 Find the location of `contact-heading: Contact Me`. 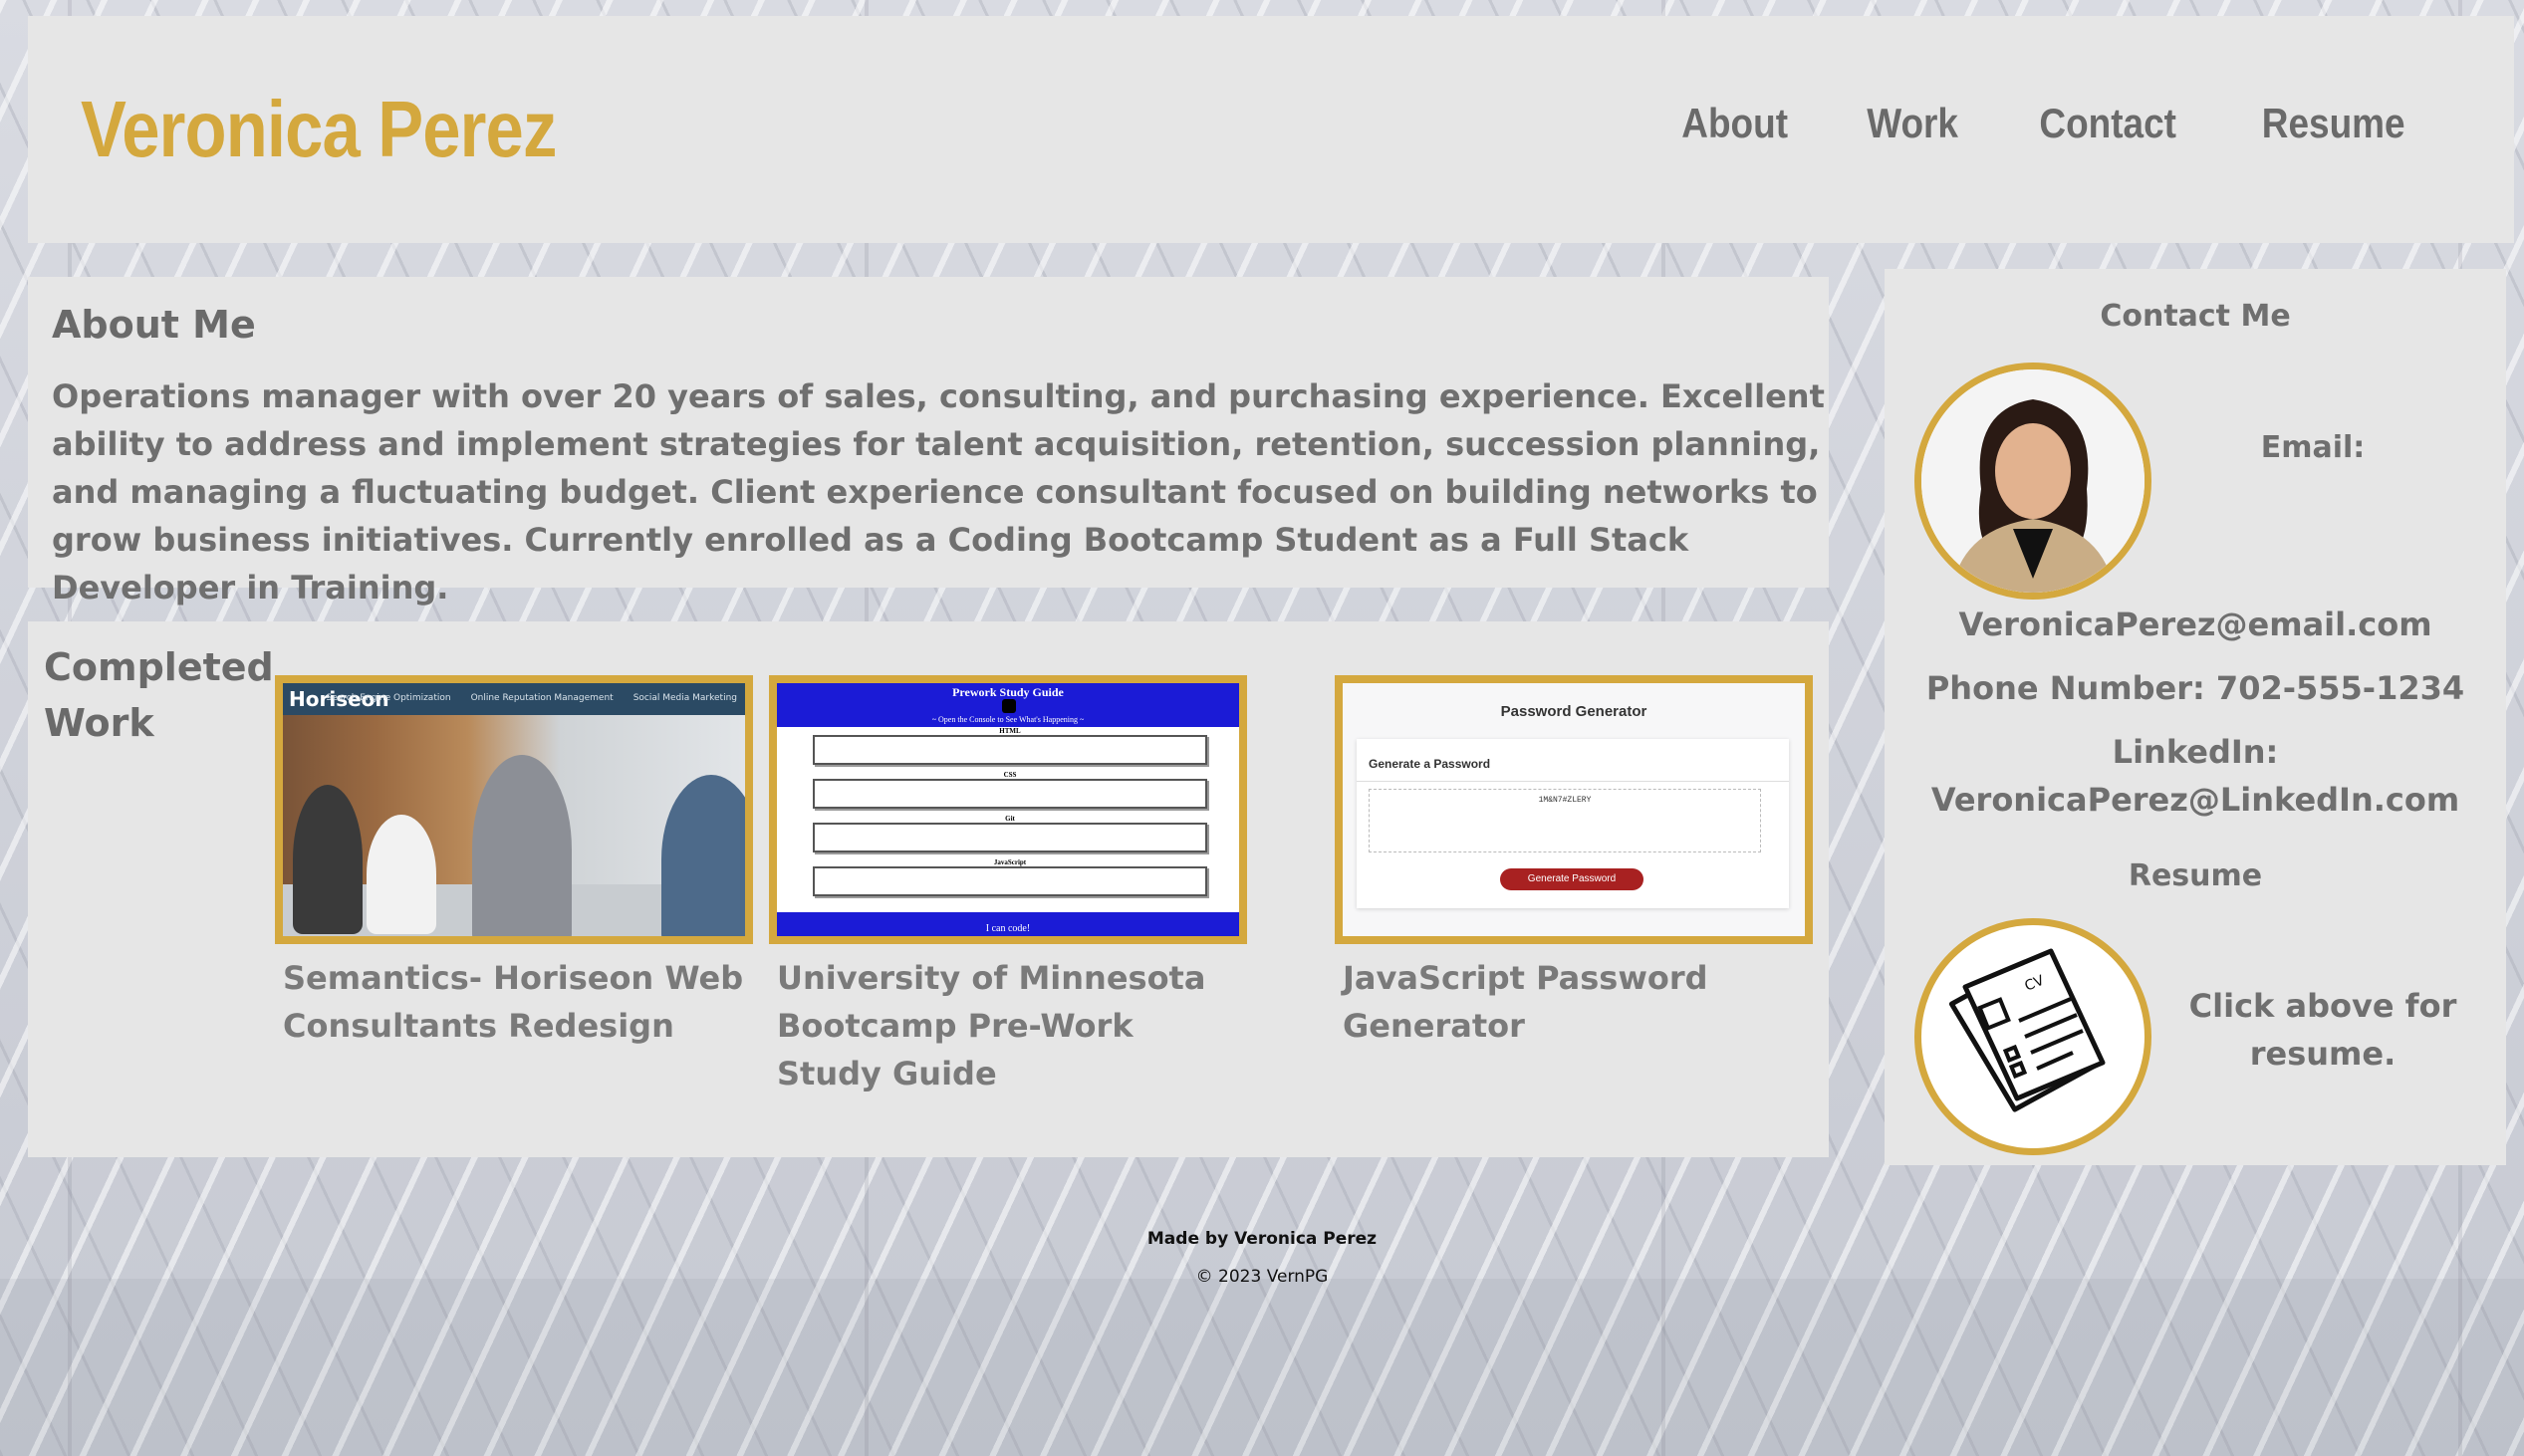

contact-heading: Contact Me is located at coordinates (2196, 316).